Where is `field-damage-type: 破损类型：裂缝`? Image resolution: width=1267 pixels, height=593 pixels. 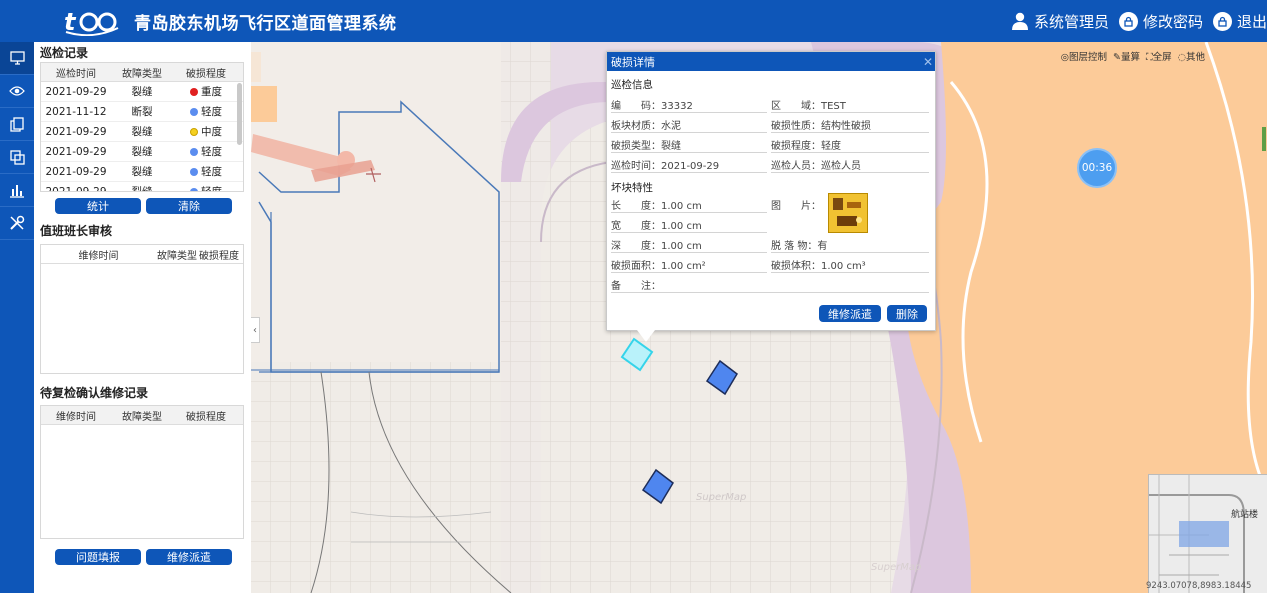 field-damage-type: 破损类型：裂缝 is located at coordinates (689, 144).